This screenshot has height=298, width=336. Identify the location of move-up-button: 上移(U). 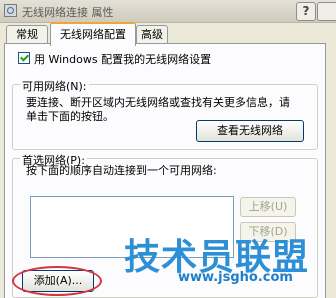
(268, 207).